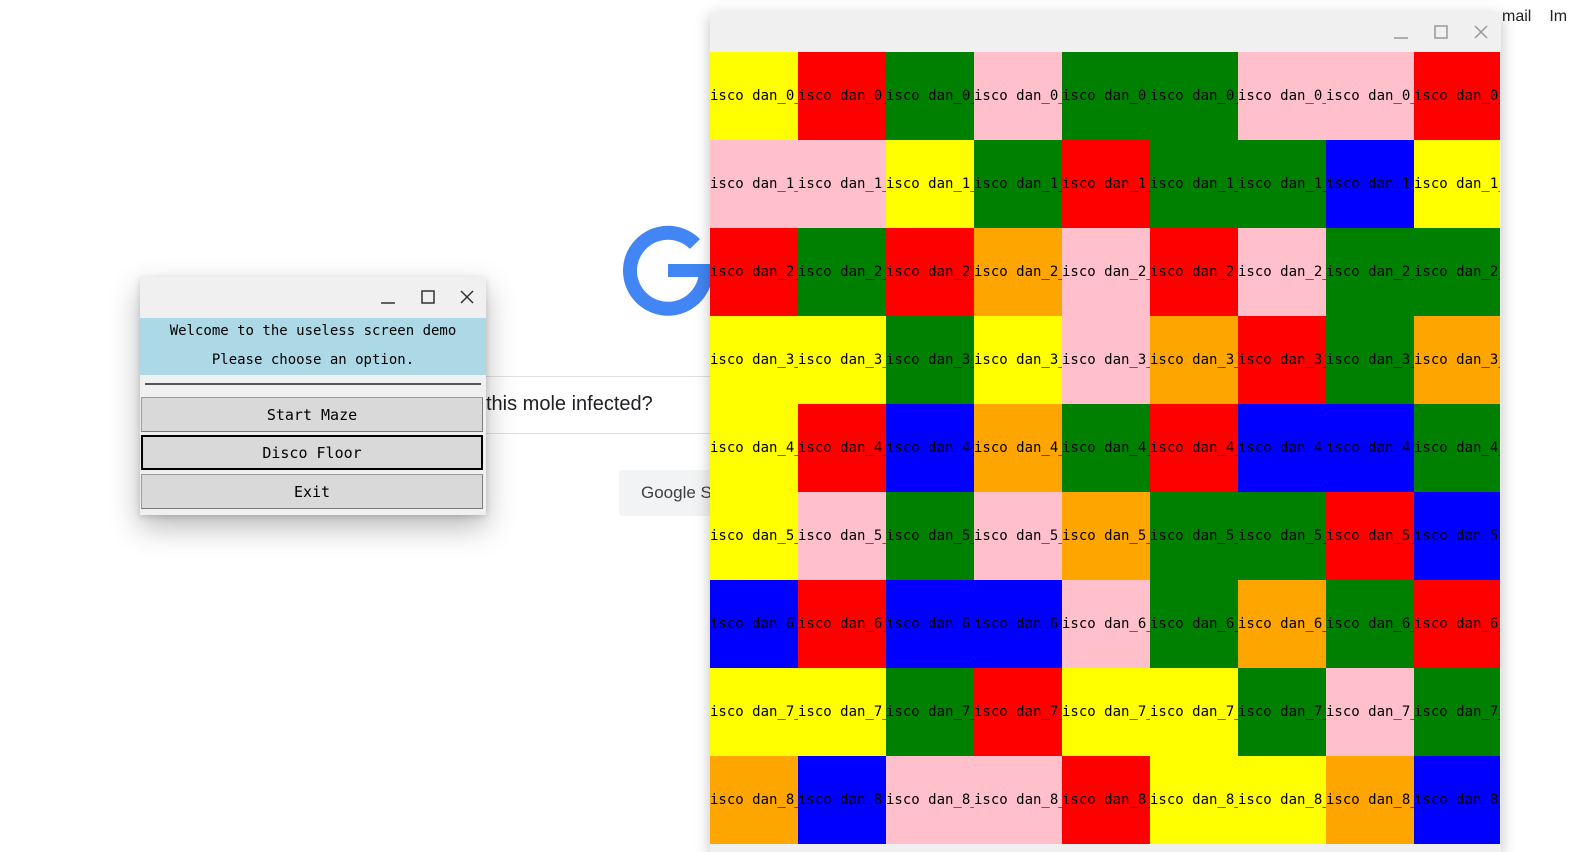 Image resolution: width=1571 pixels, height=852 pixels. I want to click on top-link-mail: mail, so click(1516, 16).